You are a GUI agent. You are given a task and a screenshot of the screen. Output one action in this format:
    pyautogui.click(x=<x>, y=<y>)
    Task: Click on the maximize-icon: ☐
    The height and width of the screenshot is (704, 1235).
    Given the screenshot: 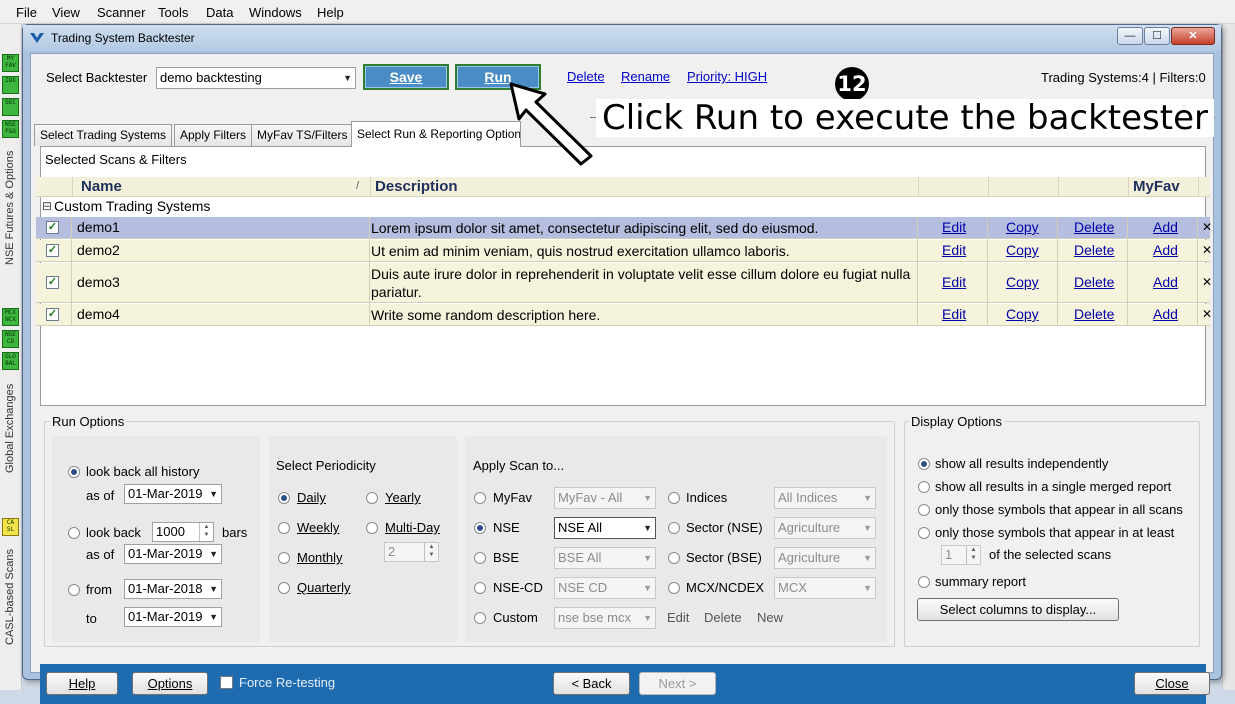 What is the action you would take?
    pyautogui.click(x=1157, y=36)
    